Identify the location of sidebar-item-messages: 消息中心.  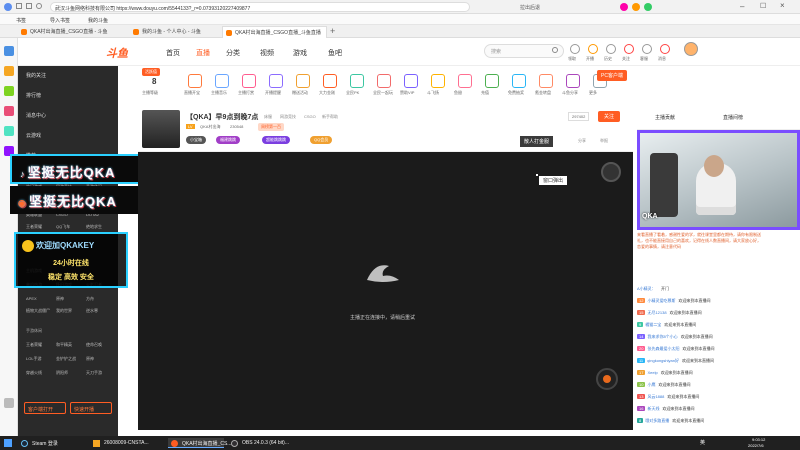
(36, 115).